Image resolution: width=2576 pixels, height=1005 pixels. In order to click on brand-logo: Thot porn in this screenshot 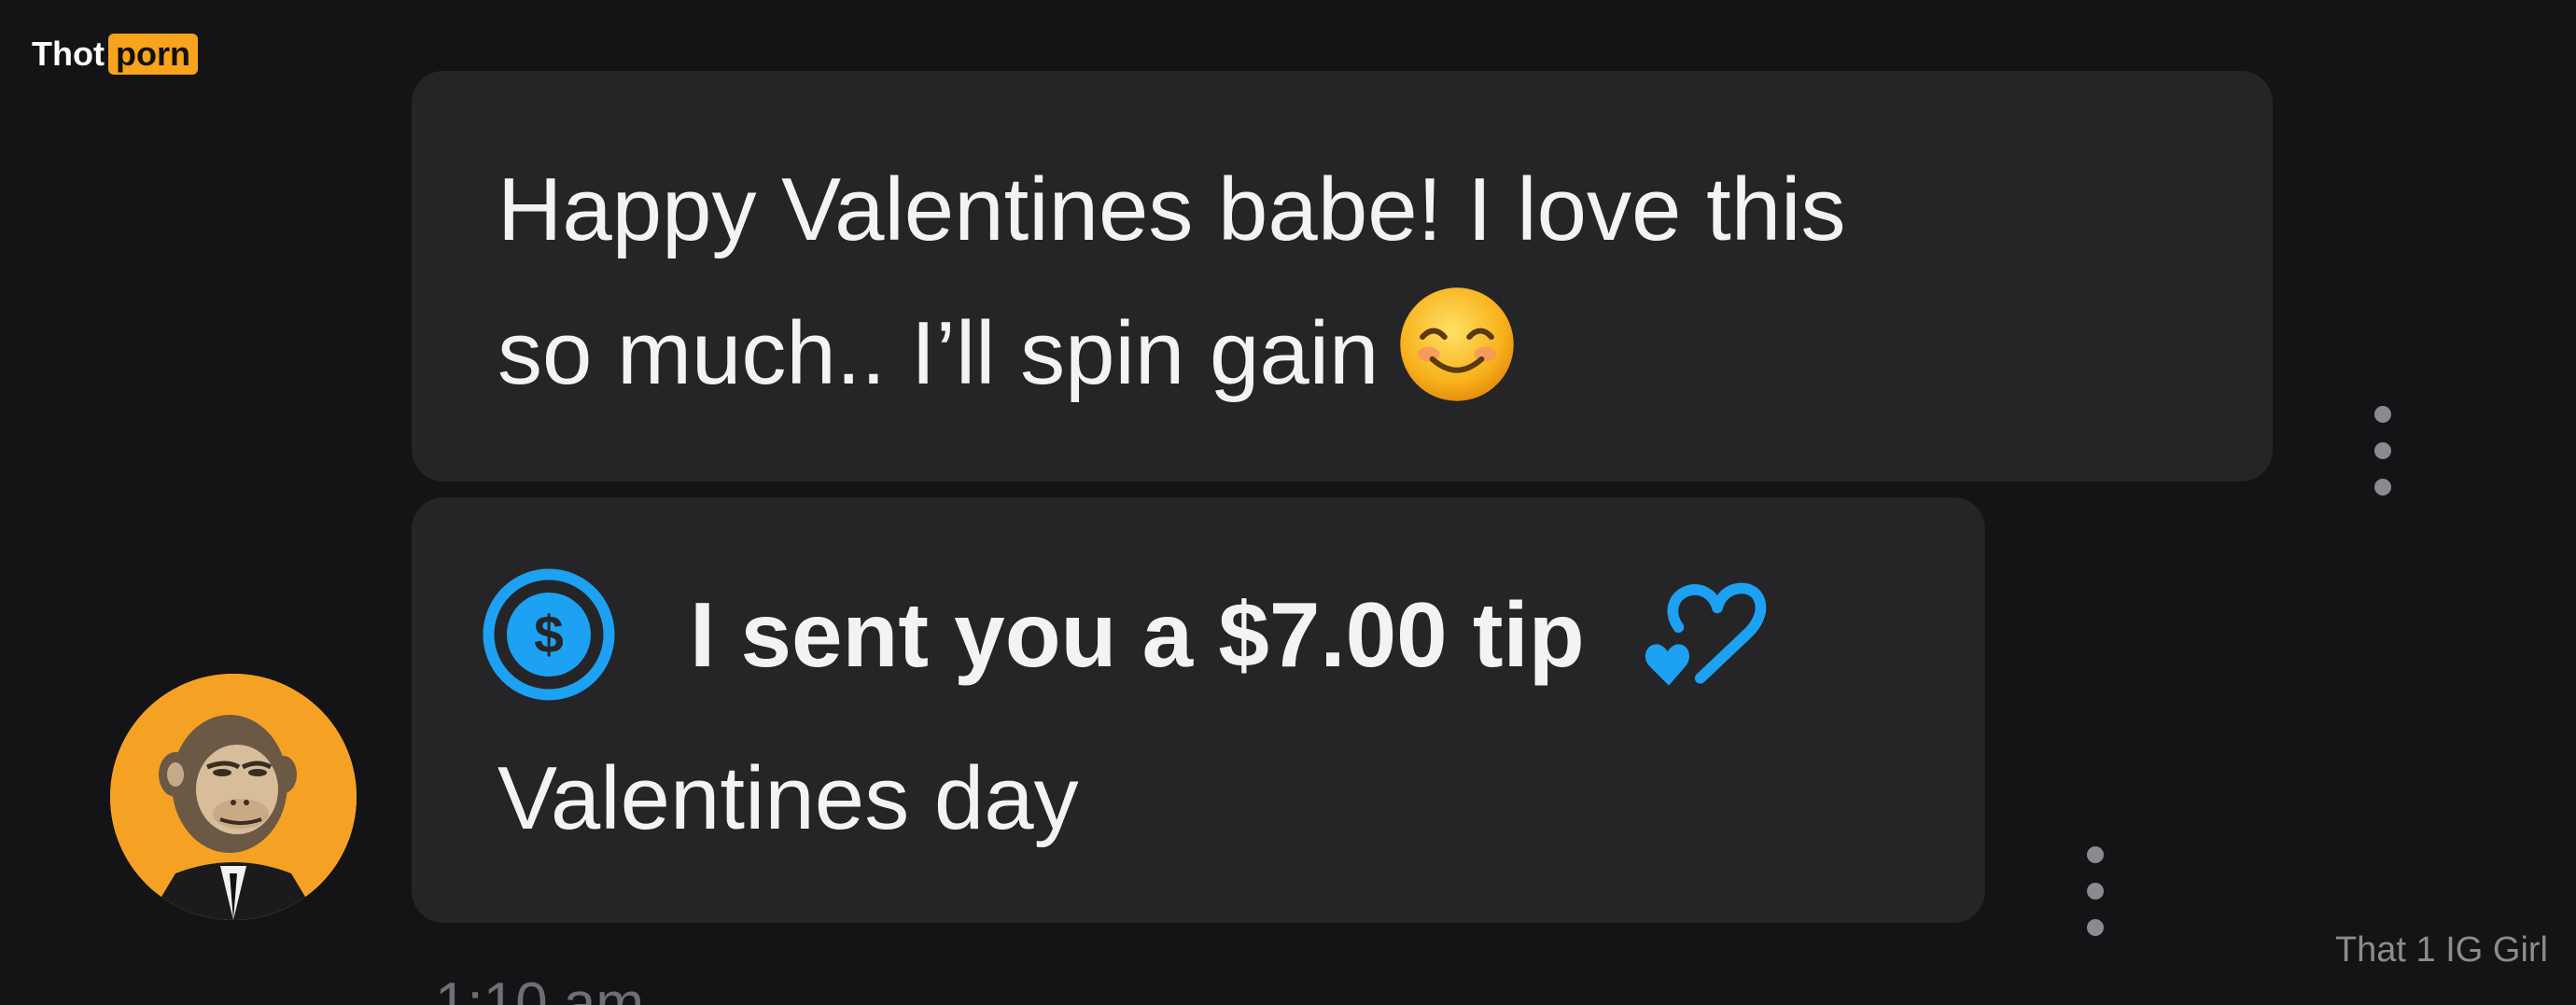, I will do `click(115, 54)`.